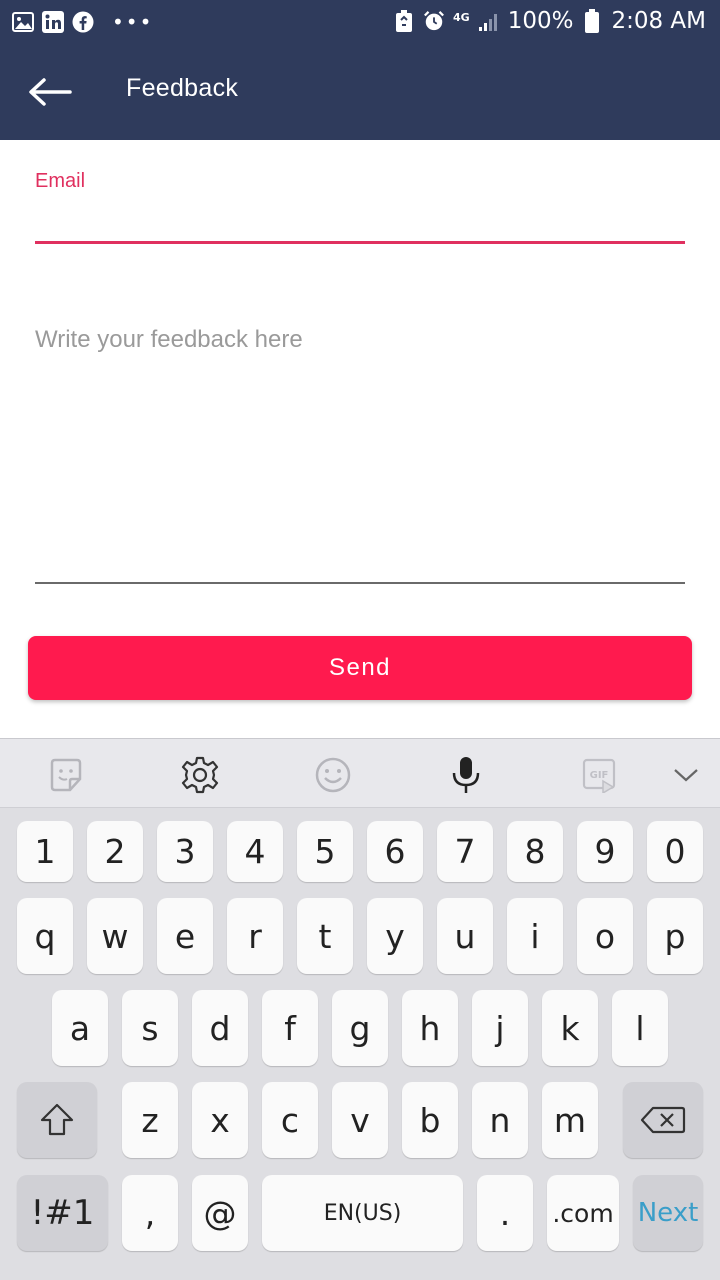  I want to click on key-c: c, so click(290, 1120).